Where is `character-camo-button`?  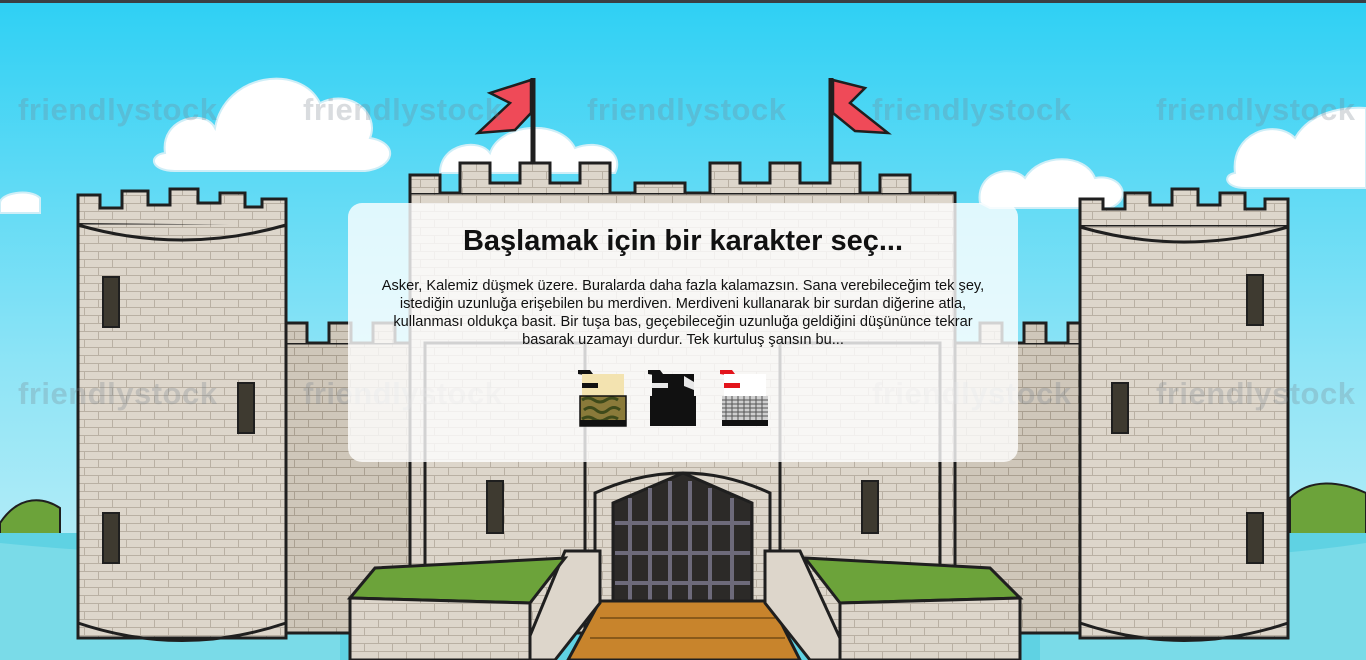
character-camo-button is located at coordinates (603, 398).